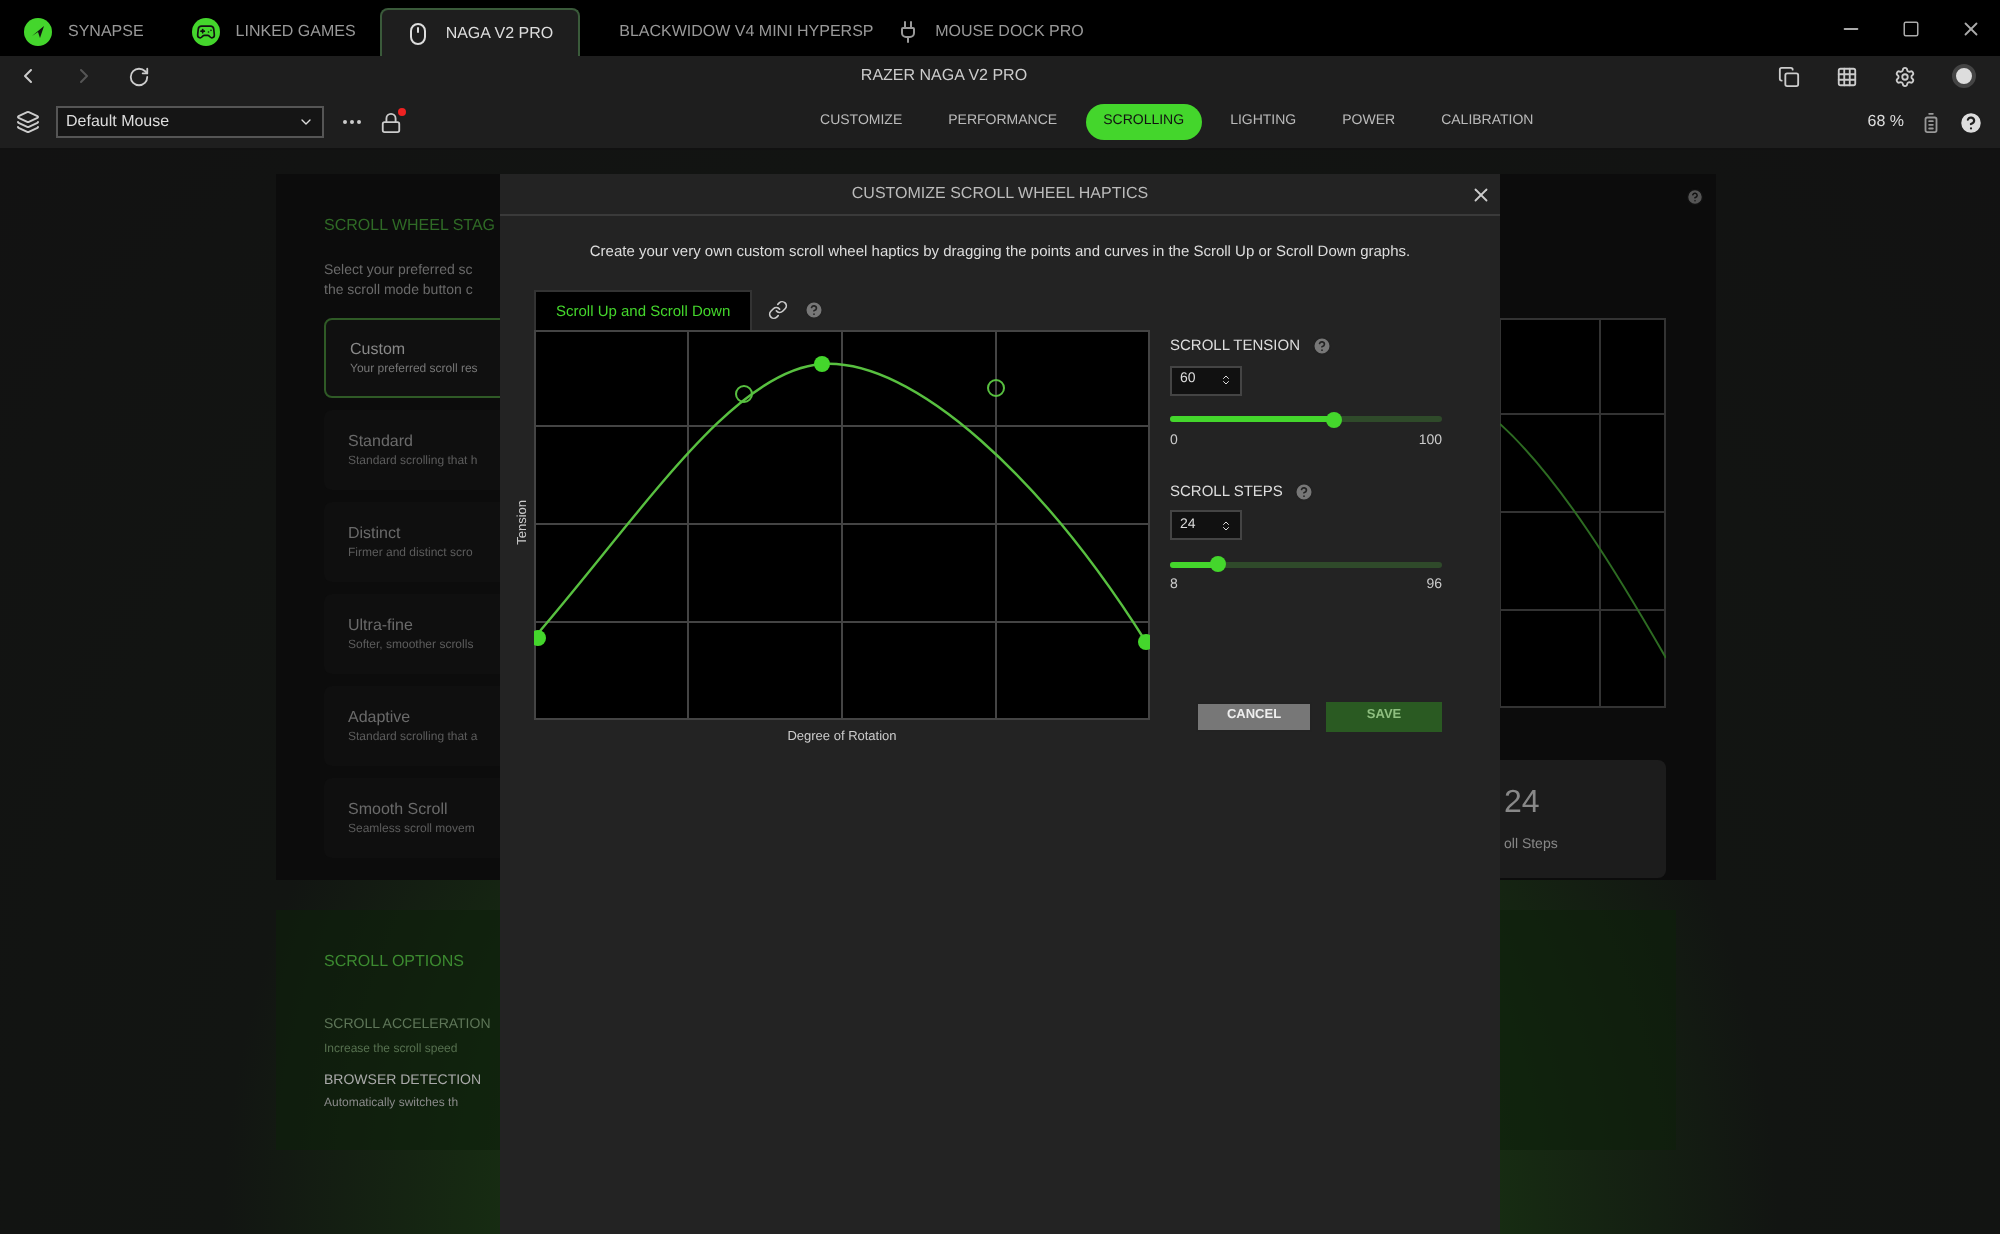 This screenshot has height=1234, width=2000. What do you see at coordinates (1522, 804) in the screenshot?
I see `steps-value: 24` at bounding box center [1522, 804].